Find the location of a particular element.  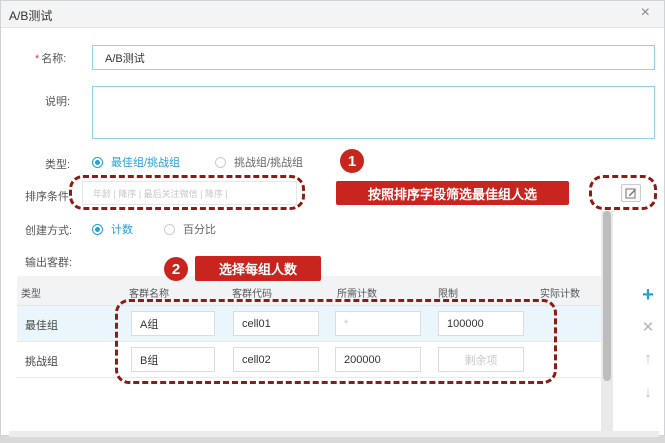

move-down-icon: ↓ is located at coordinates (648, 392).